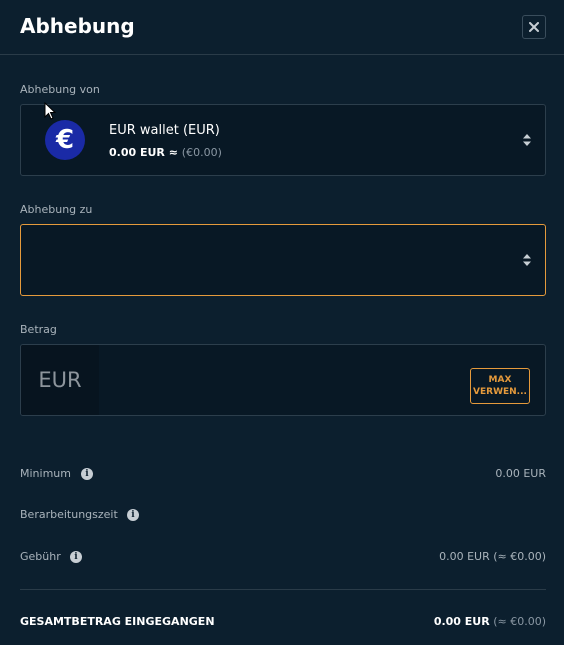 This screenshot has height=645, width=564. I want to click on total-amount: 0.00 EUR, so click(461, 621).